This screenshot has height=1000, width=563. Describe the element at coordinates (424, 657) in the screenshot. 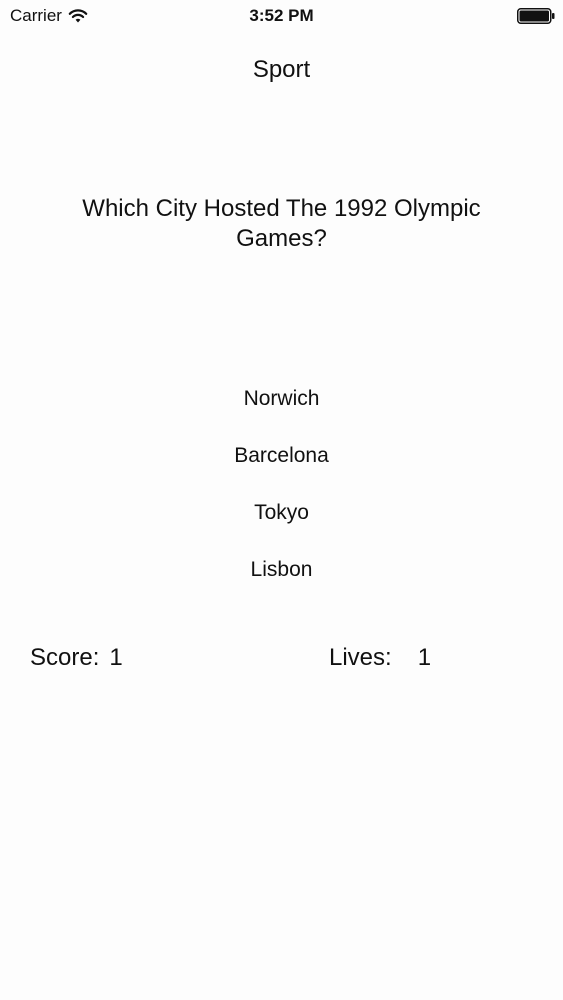

I see `lives-value: 1` at that location.